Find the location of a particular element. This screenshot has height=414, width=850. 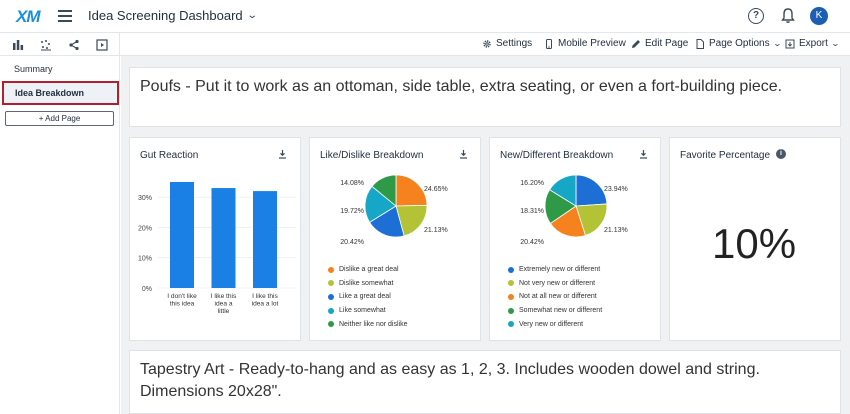

favorite-percentage-widget: Favorite Percentage i 10% is located at coordinates (755, 239).